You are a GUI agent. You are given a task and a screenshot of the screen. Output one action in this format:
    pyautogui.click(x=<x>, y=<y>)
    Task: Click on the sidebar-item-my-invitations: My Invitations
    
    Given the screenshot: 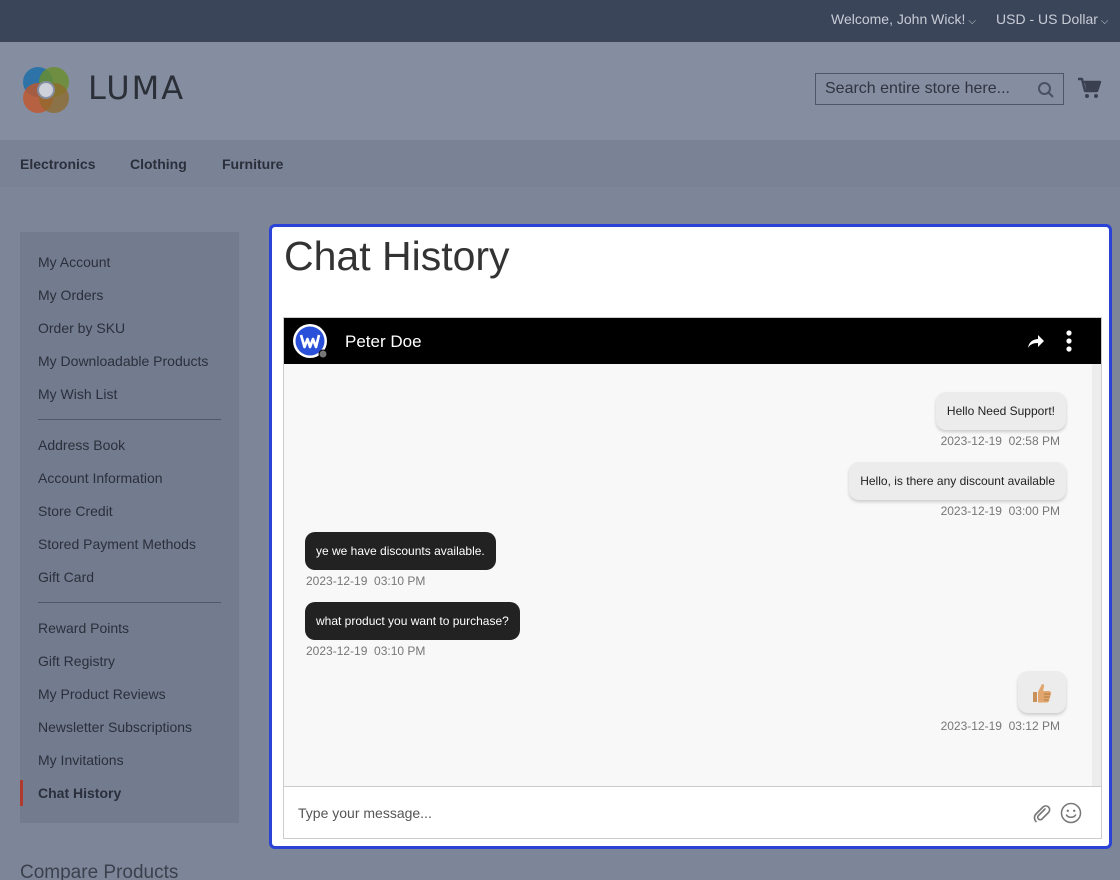 What is the action you would take?
    pyautogui.click(x=81, y=760)
    